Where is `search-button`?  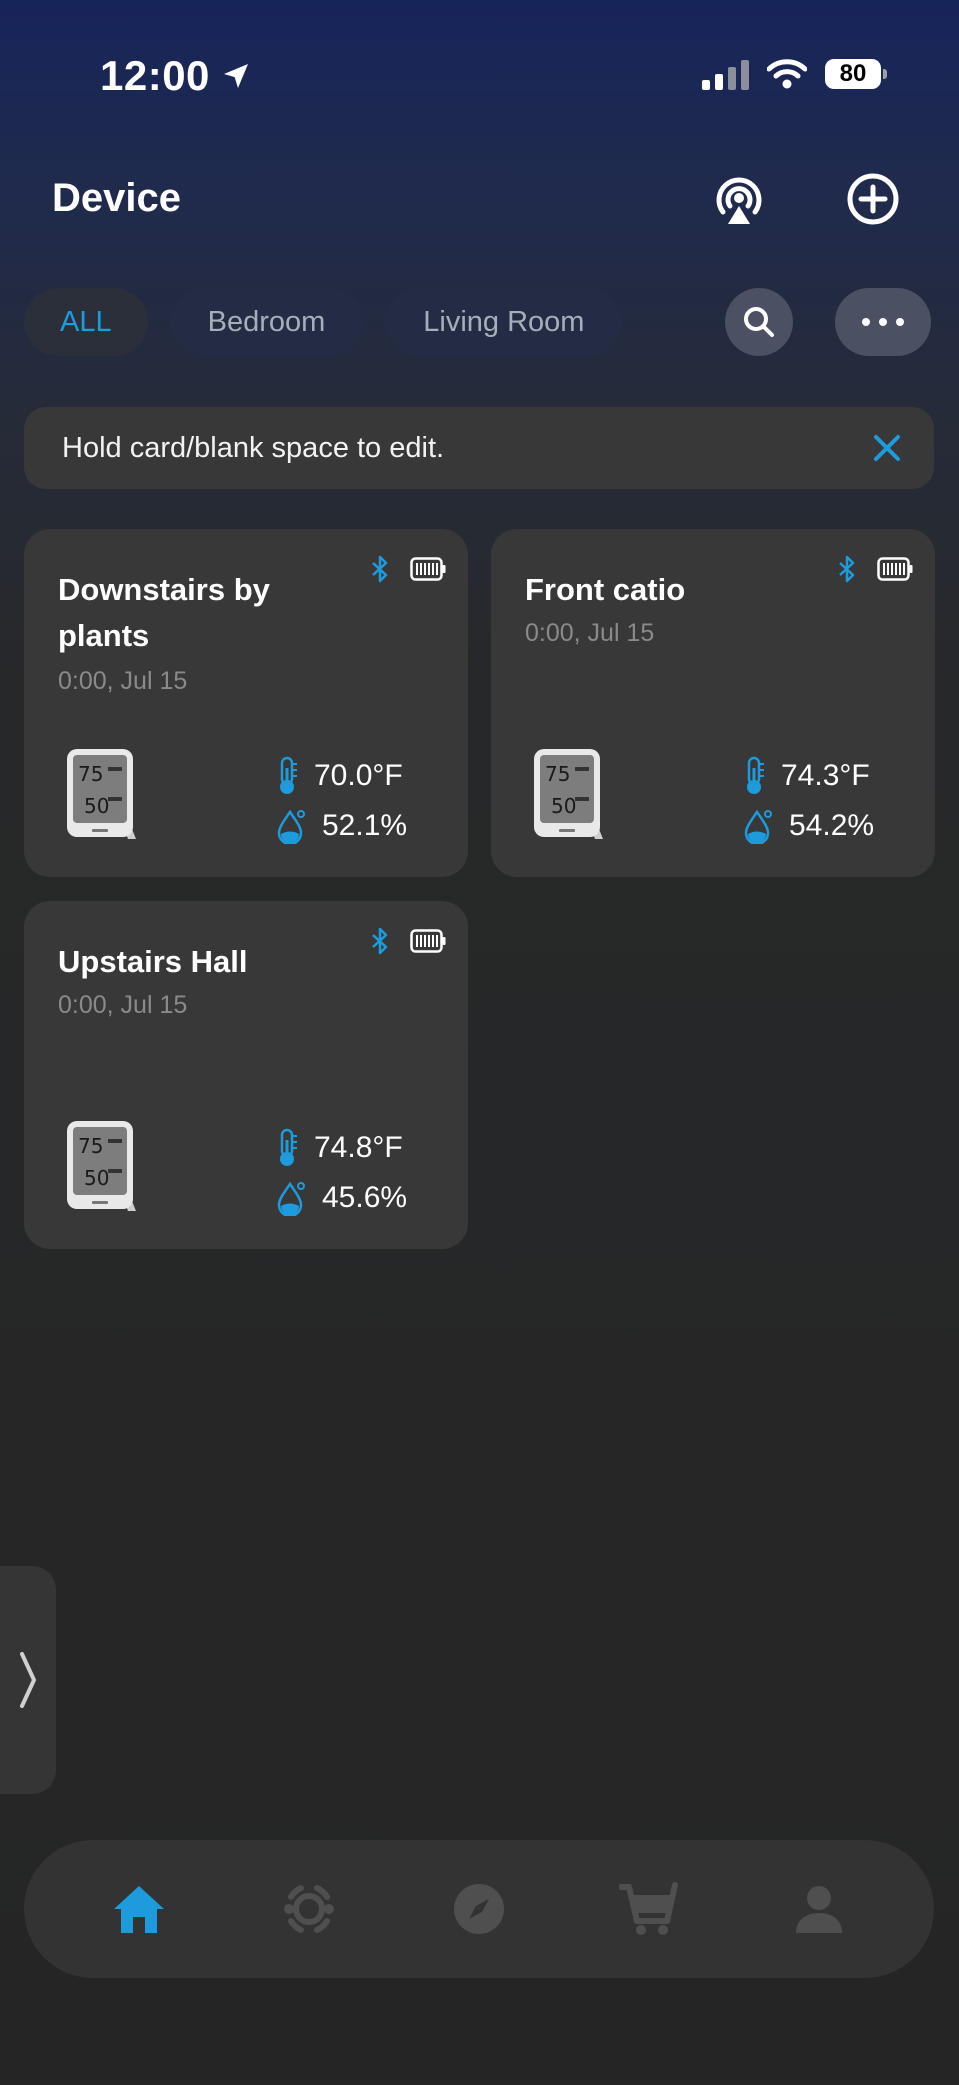
search-button is located at coordinates (759, 322).